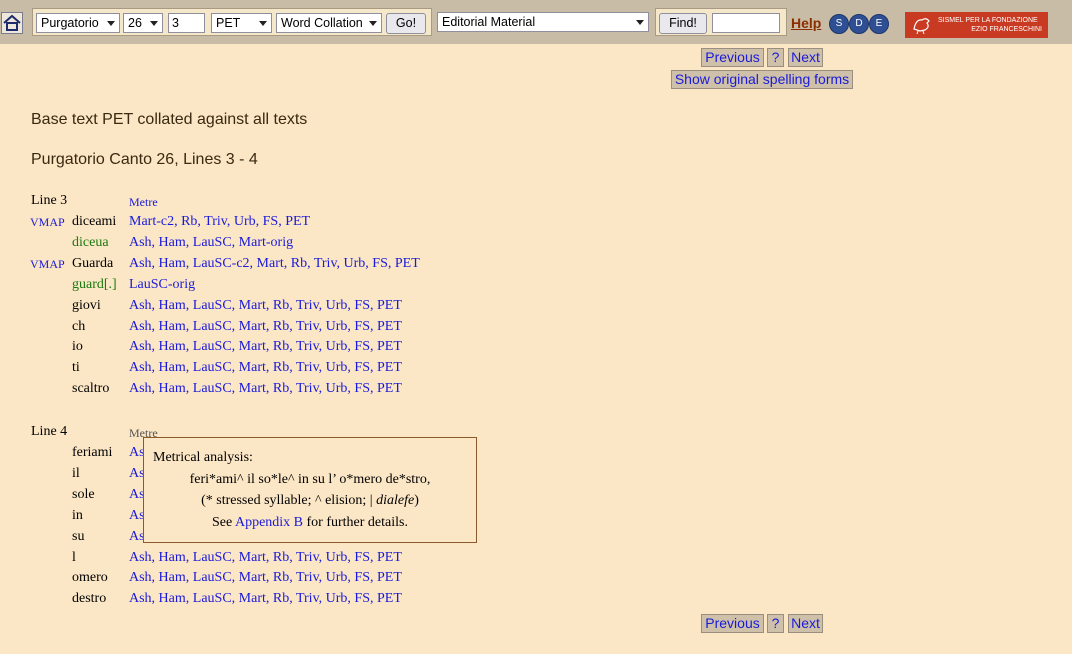 This screenshot has width=1072, height=654. Describe the element at coordinates (732, 623) in the screenshot. I see `previous-button-bottom: Previous` at that location.